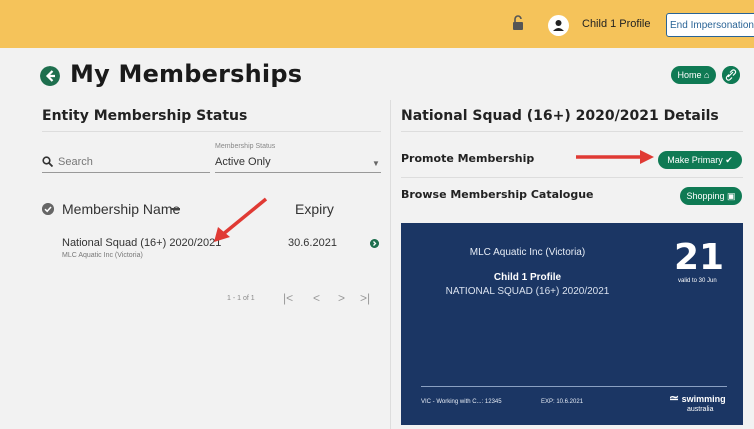 The image size is (754, 429). What do you see at coordinates (365, 298) in the screenshot?
I see `last-page-icon: >|` at bounding box center [365, 298].